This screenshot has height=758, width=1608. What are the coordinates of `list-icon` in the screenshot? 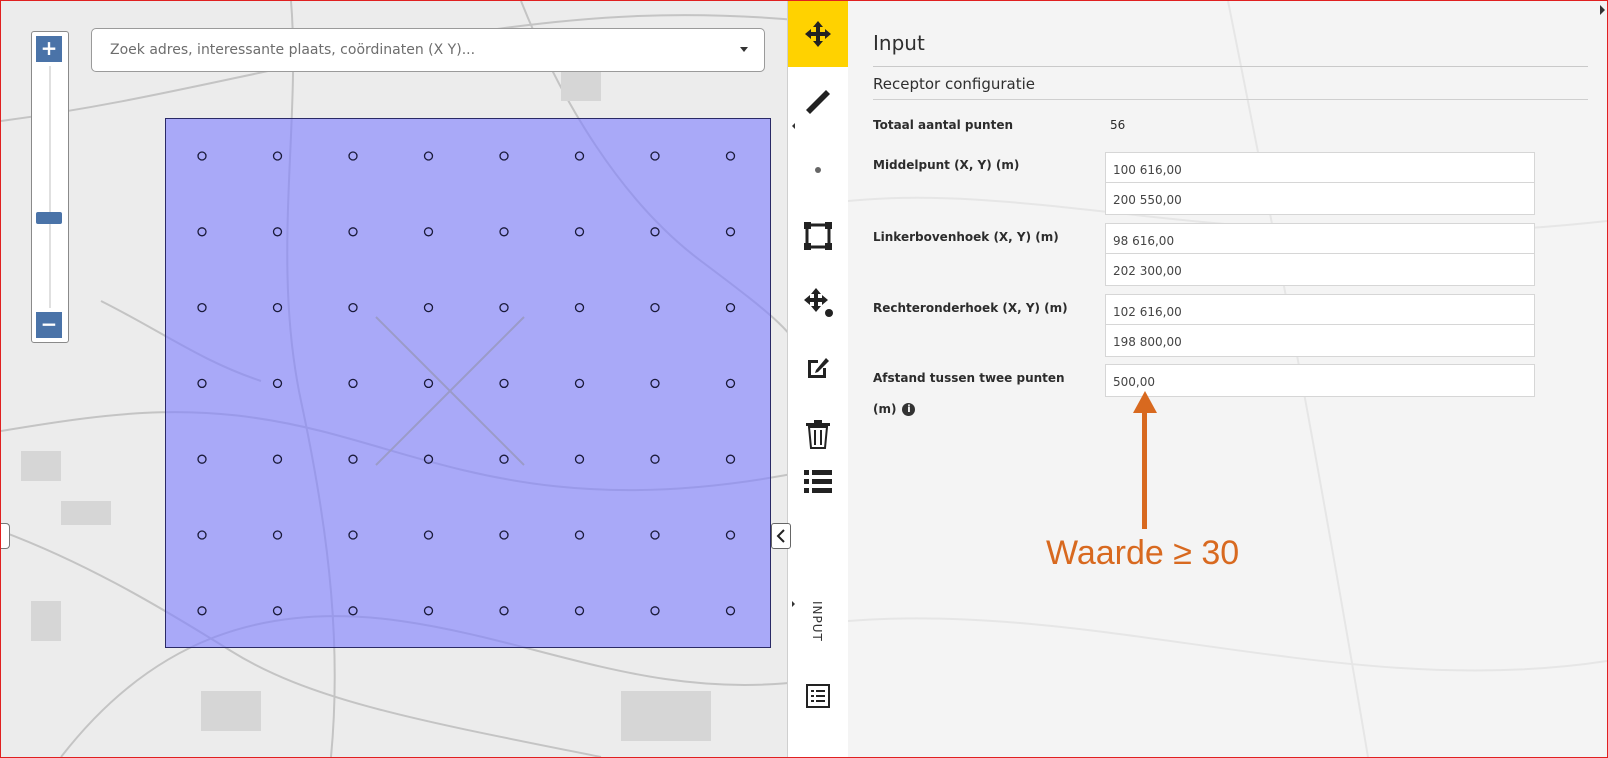 It's located at (818, 481).